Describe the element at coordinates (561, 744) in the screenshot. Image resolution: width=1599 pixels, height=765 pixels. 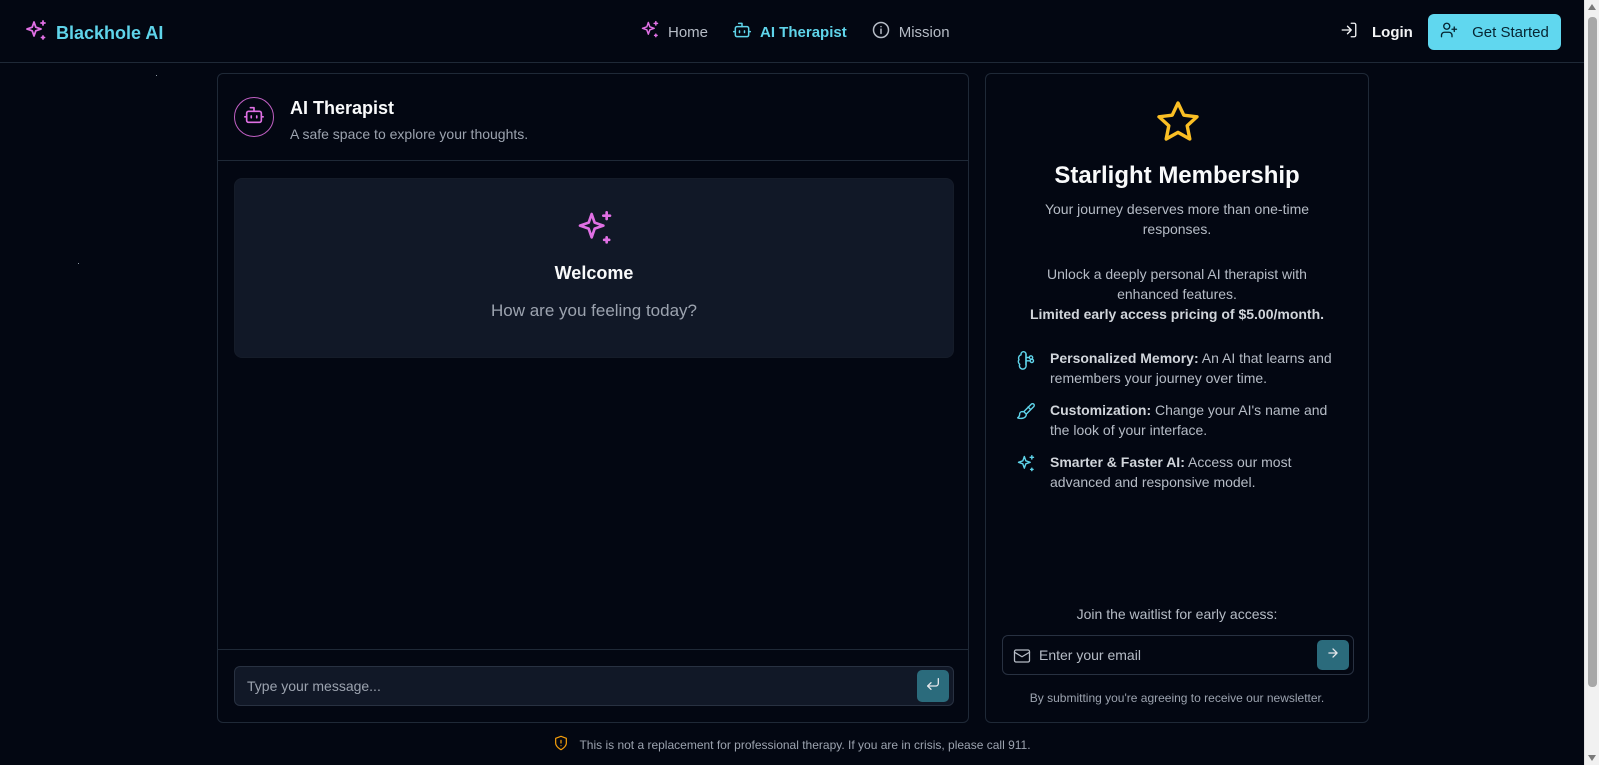
I see `shield-alert-icon` at that location.